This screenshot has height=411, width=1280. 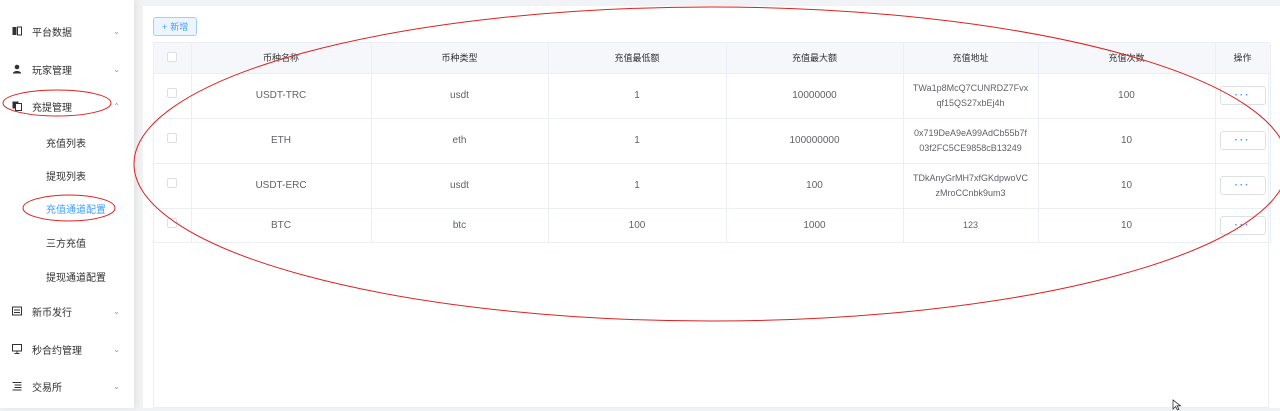 What do you see at coordinates (281, 186) in the screenshot?
I see `cell-coin-name: USDT-ERC` at bounding box center [281, 186].